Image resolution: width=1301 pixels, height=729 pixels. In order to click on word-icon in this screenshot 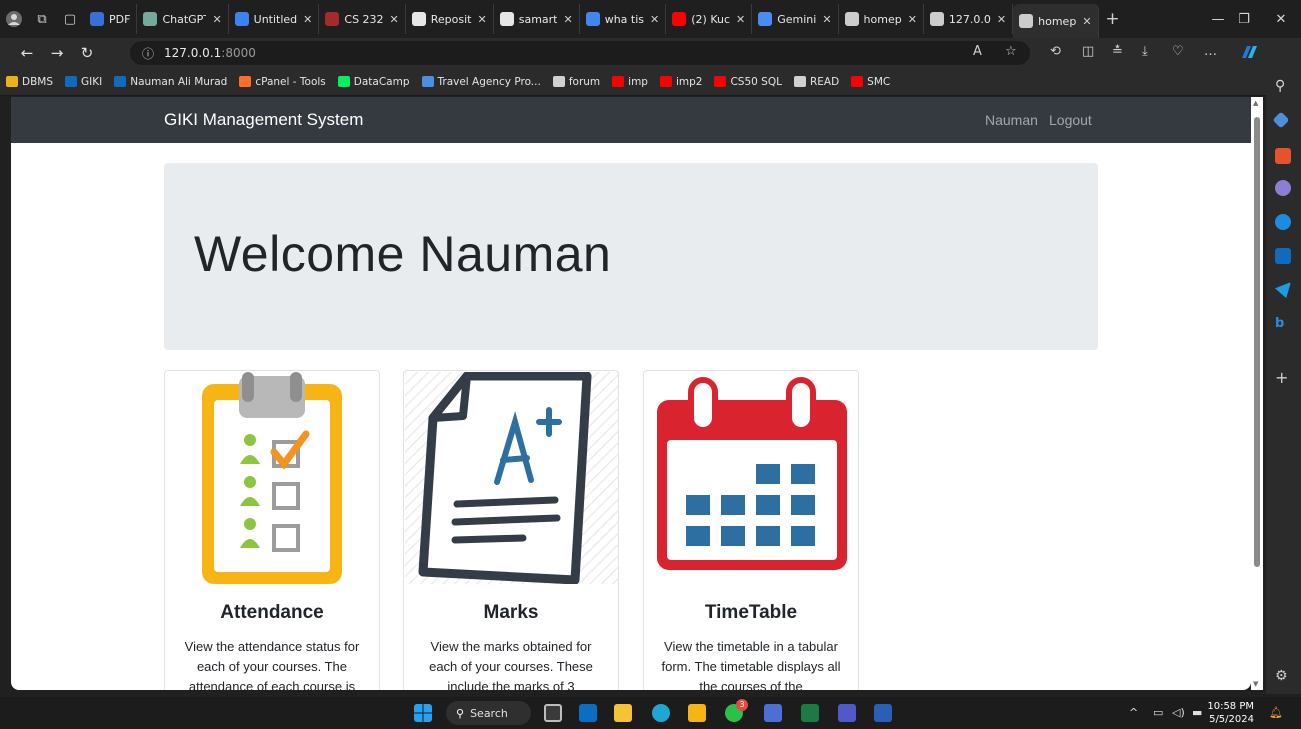, I will do `click(883, 713)`.